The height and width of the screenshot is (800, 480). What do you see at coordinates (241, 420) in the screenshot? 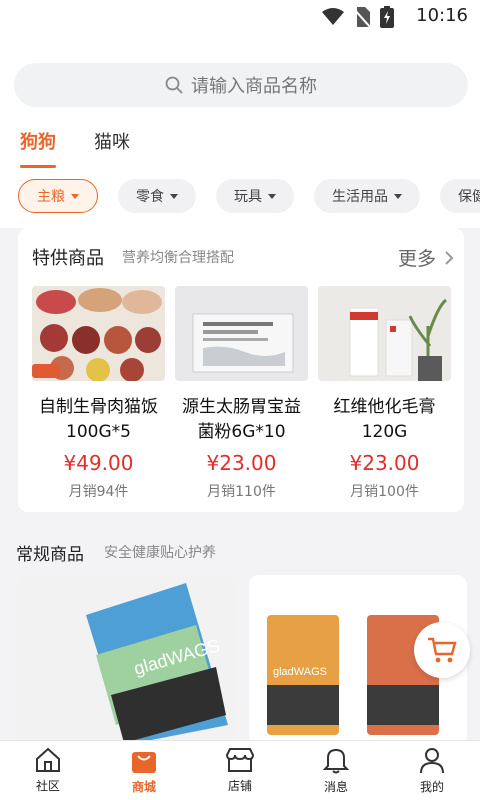
I see `product-name: 源生太肠胃宝益 菌粉6G*10` at bounding box center [241, 420].